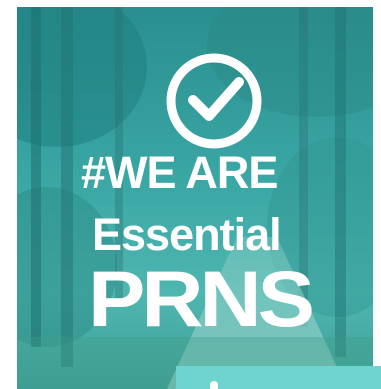 The height and width of the screenshot is (389, 381). Describe the element at coordinates (179, 172) in the screenshot. I see `hashtag-heading: #WE ARE` at that location.